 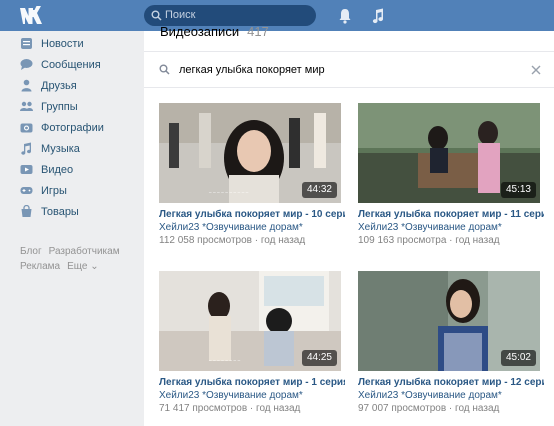 I want to click on divider, so click(x=349, y=87).